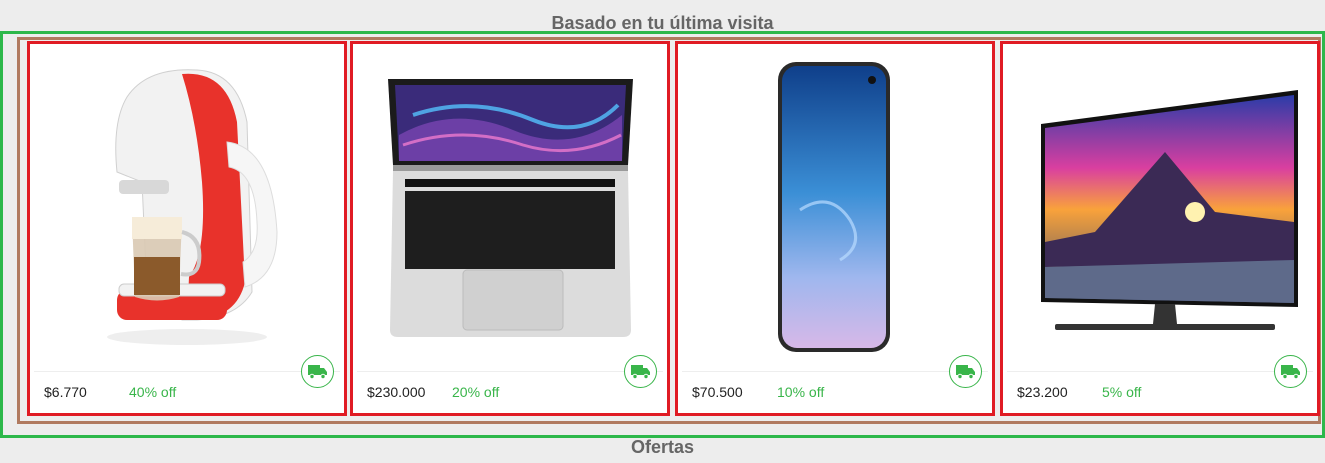 This screenshot has width=1325, height=463. What do you see at coordinates (717, 392) in the screenshot?
I see `product-price: $70.500` at bounding box center [717, 392].